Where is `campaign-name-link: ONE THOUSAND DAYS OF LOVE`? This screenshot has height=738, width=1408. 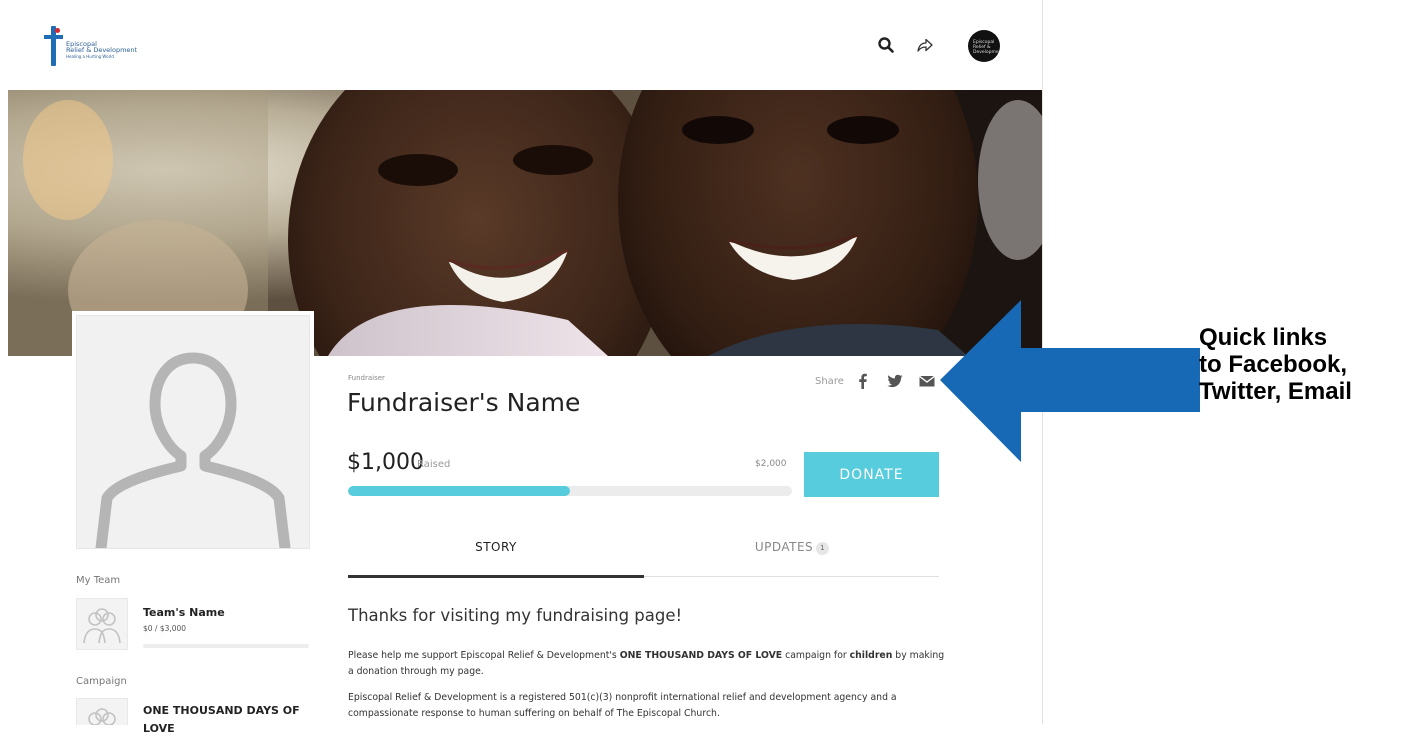
campaign-name-link: ONE THOUSAND DAYS OF LOVE is located at coordinates (228, 720).